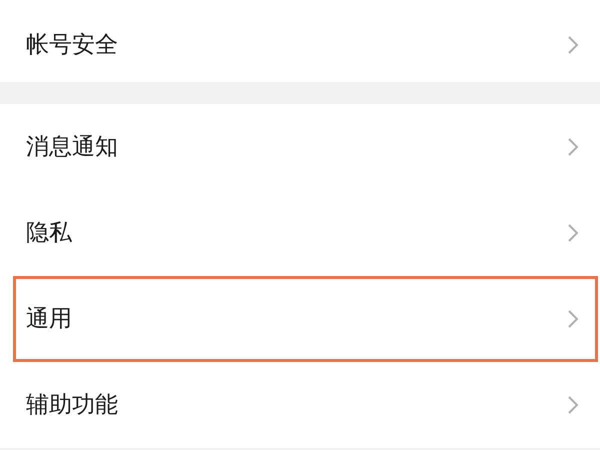  What do you see at coordinates (72, 147) in the screenshot?
I see `row-label: 消息通知` at bounding box center [72, 147].